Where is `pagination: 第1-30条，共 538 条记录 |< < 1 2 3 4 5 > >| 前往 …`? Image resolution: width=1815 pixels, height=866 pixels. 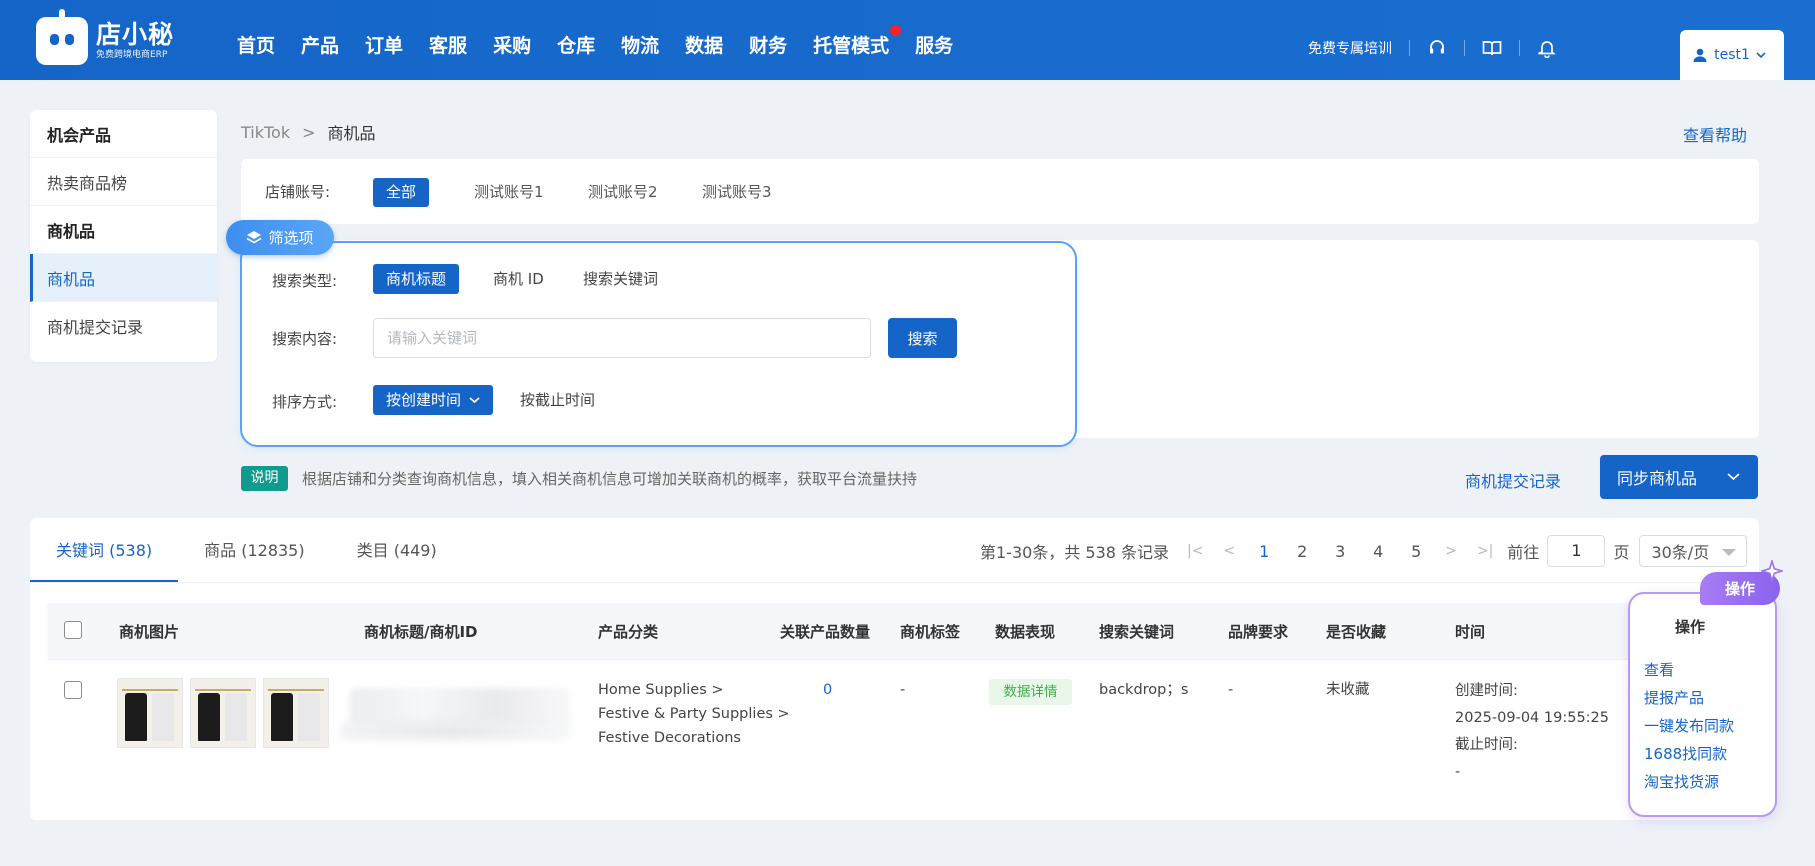 pagination: 第1-30条，共 538 条记录 |< < 1 2 3 4 5 > >| 前往 … is located at coordinates (1364, 551).